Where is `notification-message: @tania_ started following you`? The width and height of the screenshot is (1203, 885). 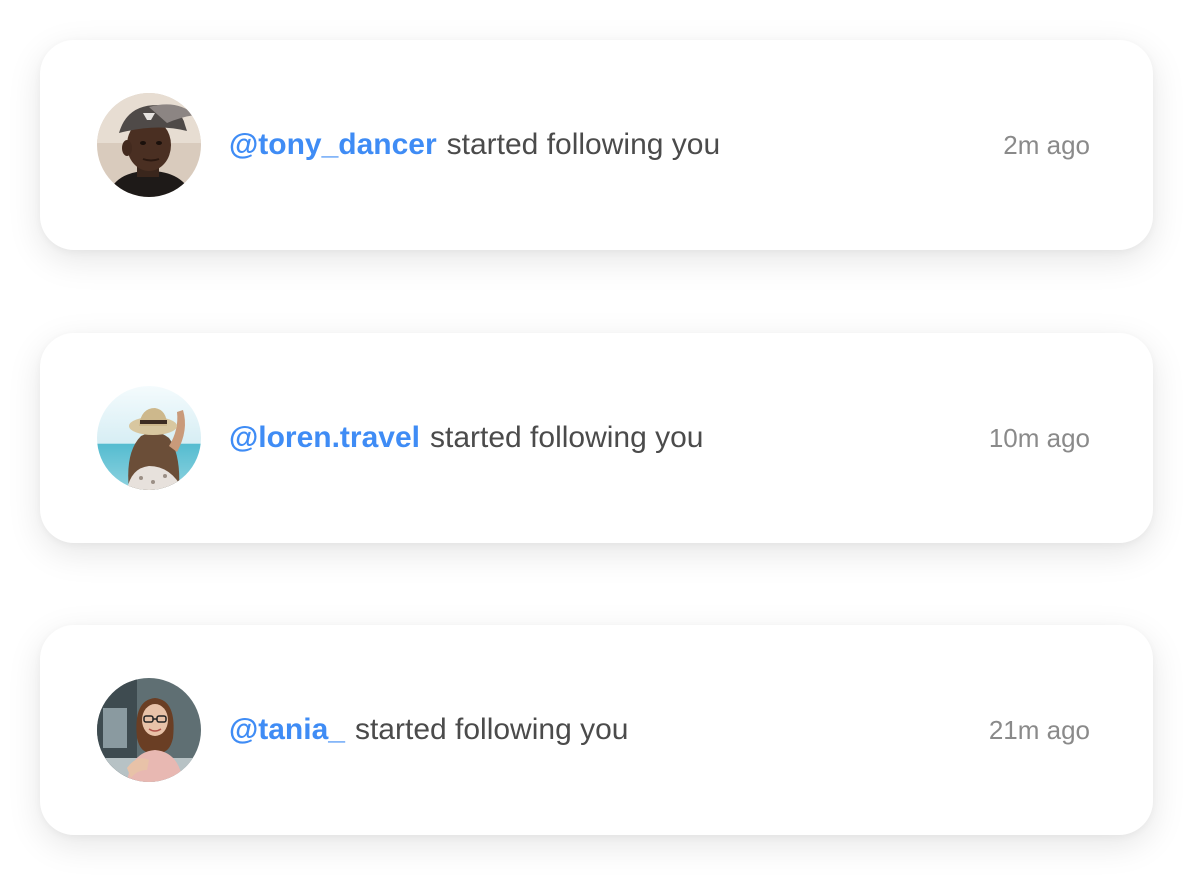 notification-message: @tania_ started following you is located at coordinates (428, 730).